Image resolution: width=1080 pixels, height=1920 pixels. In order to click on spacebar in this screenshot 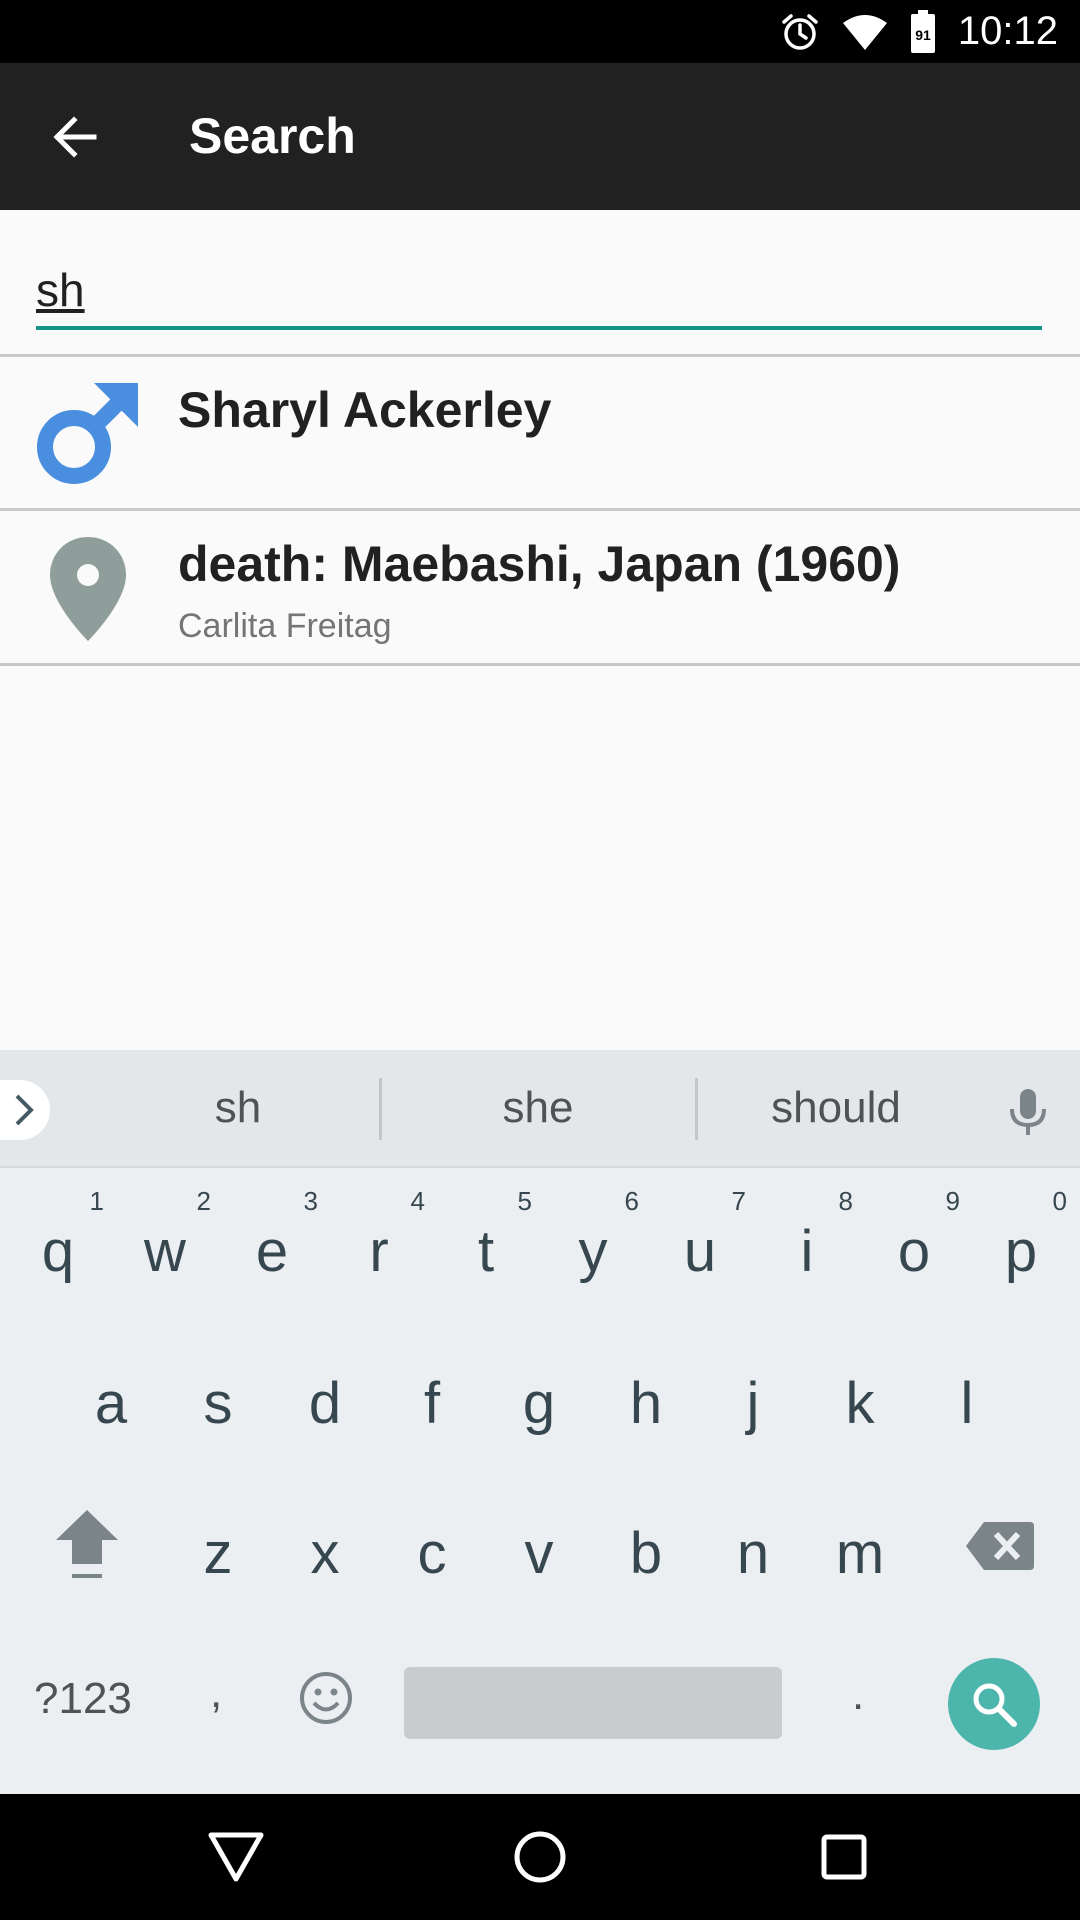, I will do `click(593, 1703)`.